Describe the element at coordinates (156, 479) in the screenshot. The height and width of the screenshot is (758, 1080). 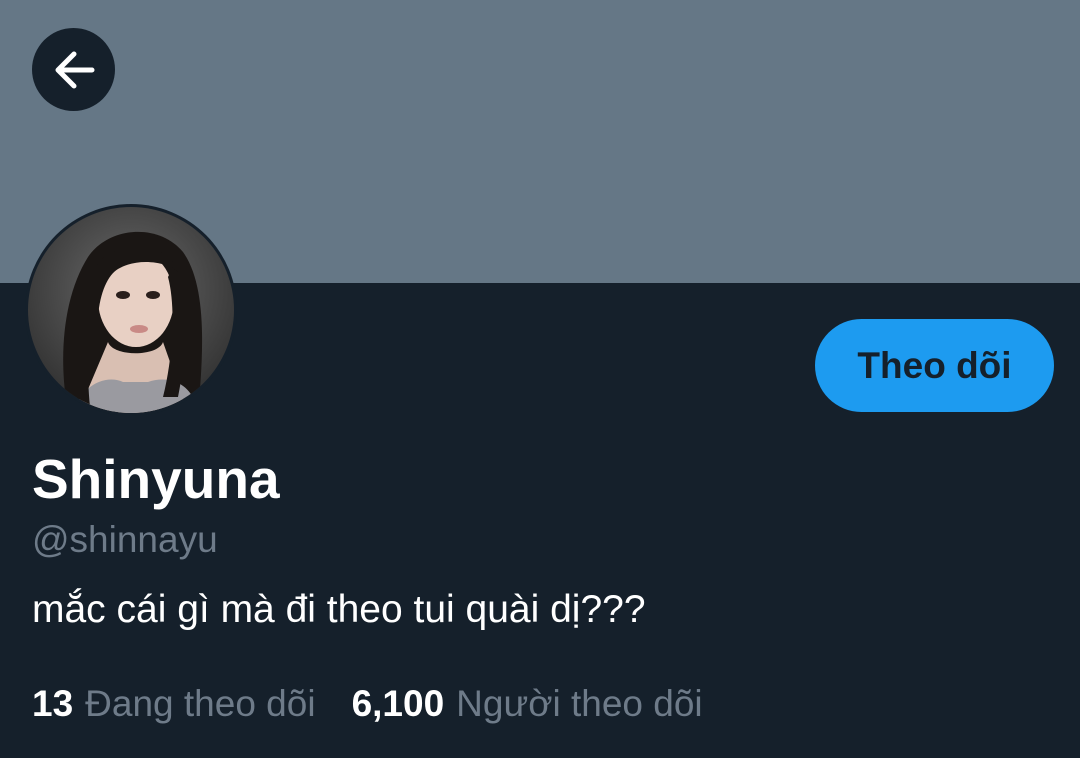
I see `display-name: Shinyuna` at that location.